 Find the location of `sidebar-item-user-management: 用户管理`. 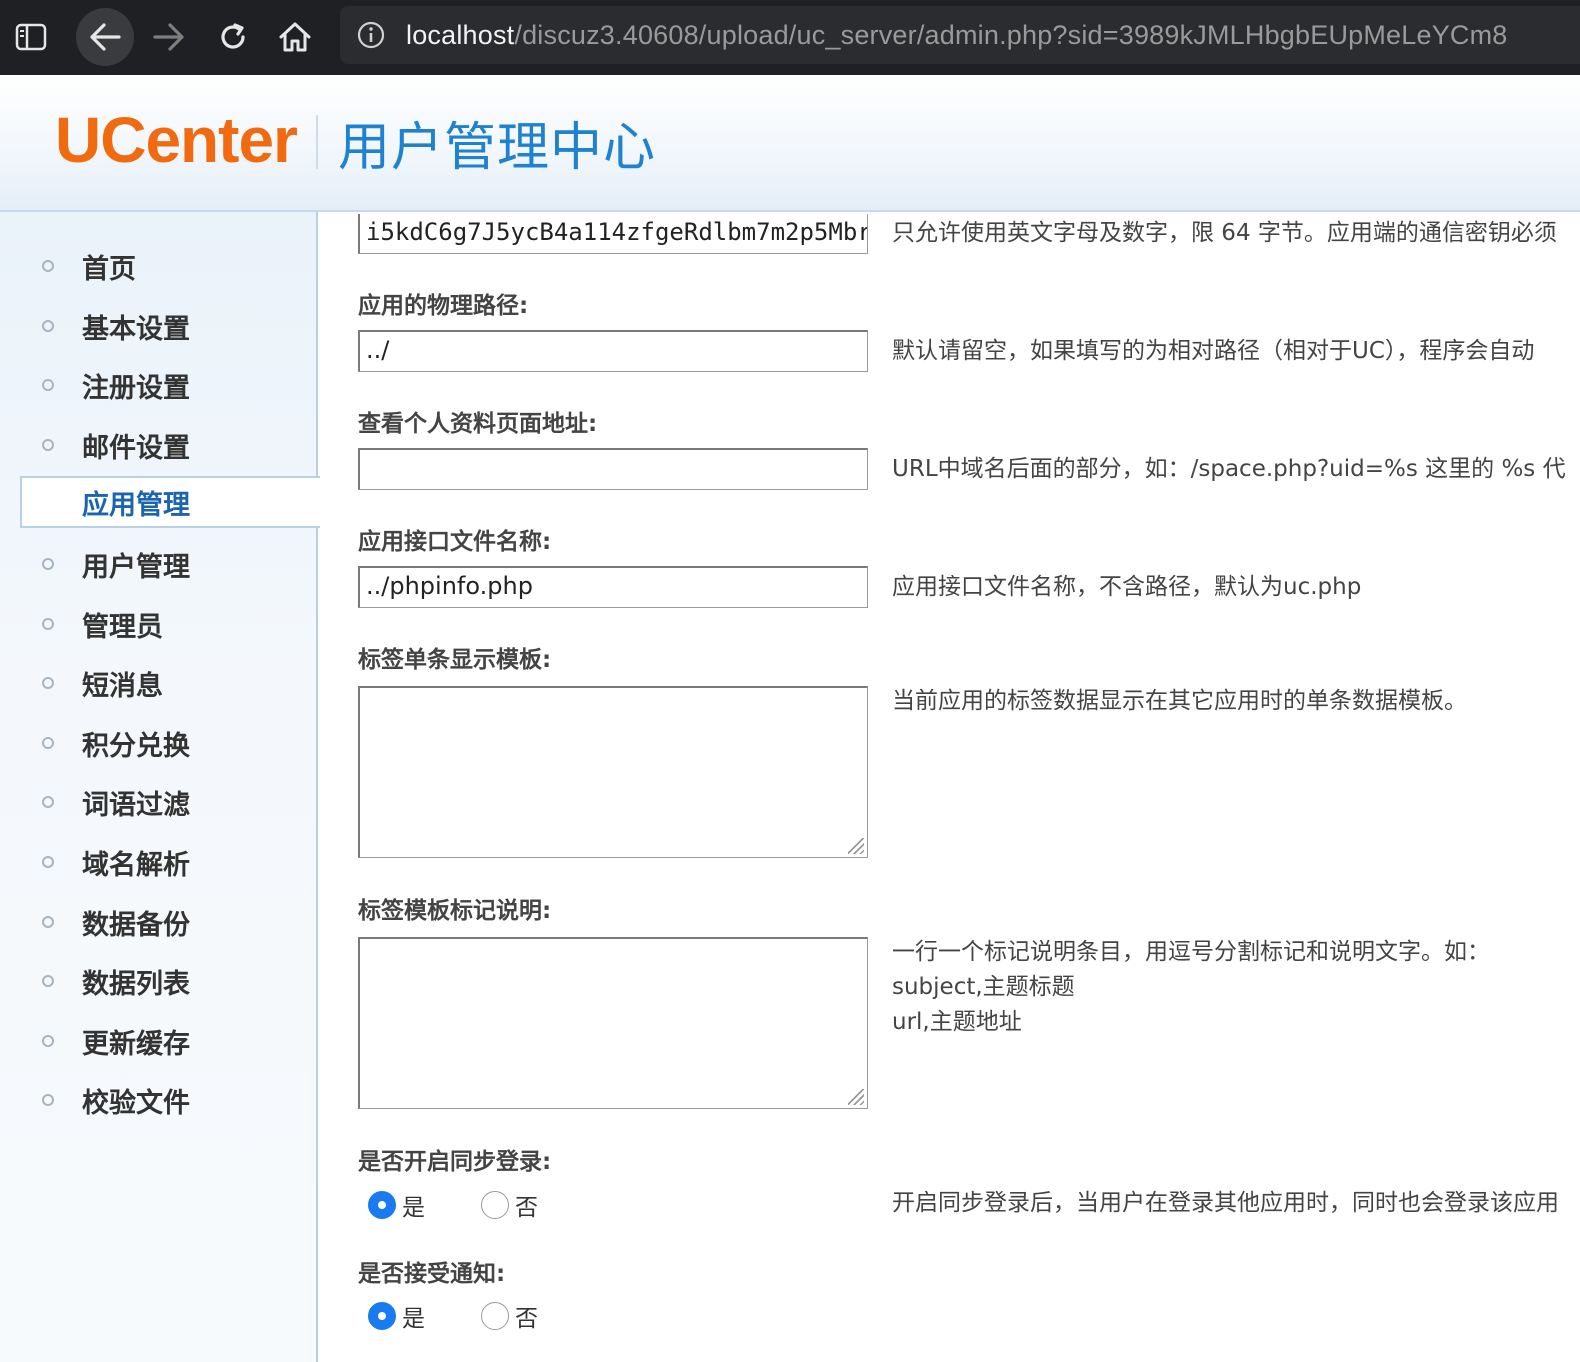

sidebar-item-user-management: 用户管理 is located at coordinates (159, 564).